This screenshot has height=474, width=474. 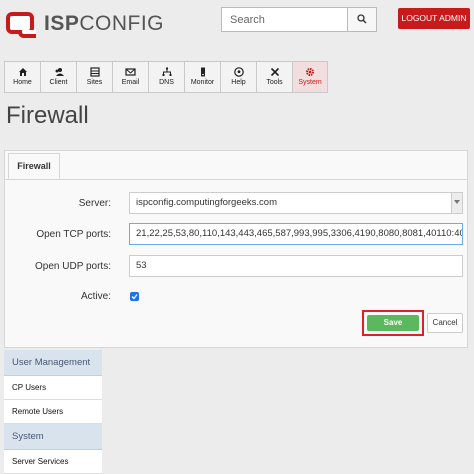 I want to click on cancel-button: Cancel, so click(x=445, y=323).